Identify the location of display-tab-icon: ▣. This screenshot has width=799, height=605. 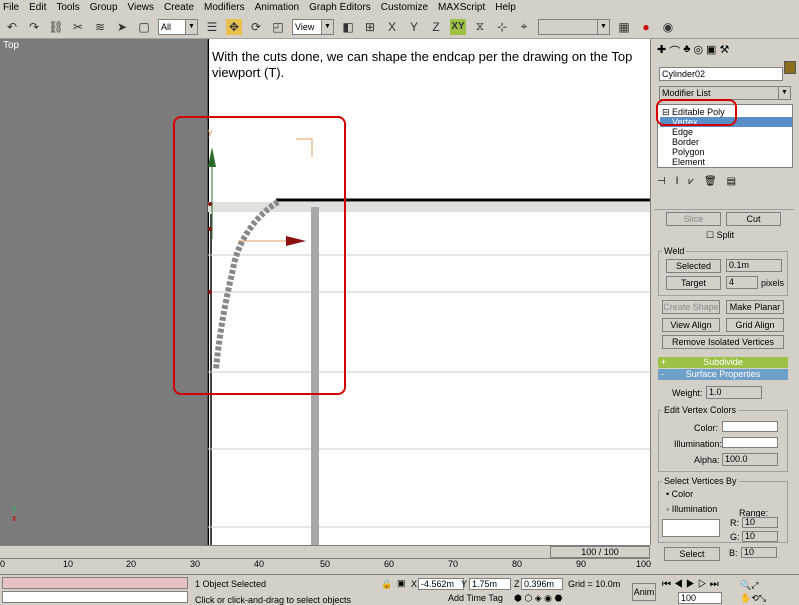
(711, 51).